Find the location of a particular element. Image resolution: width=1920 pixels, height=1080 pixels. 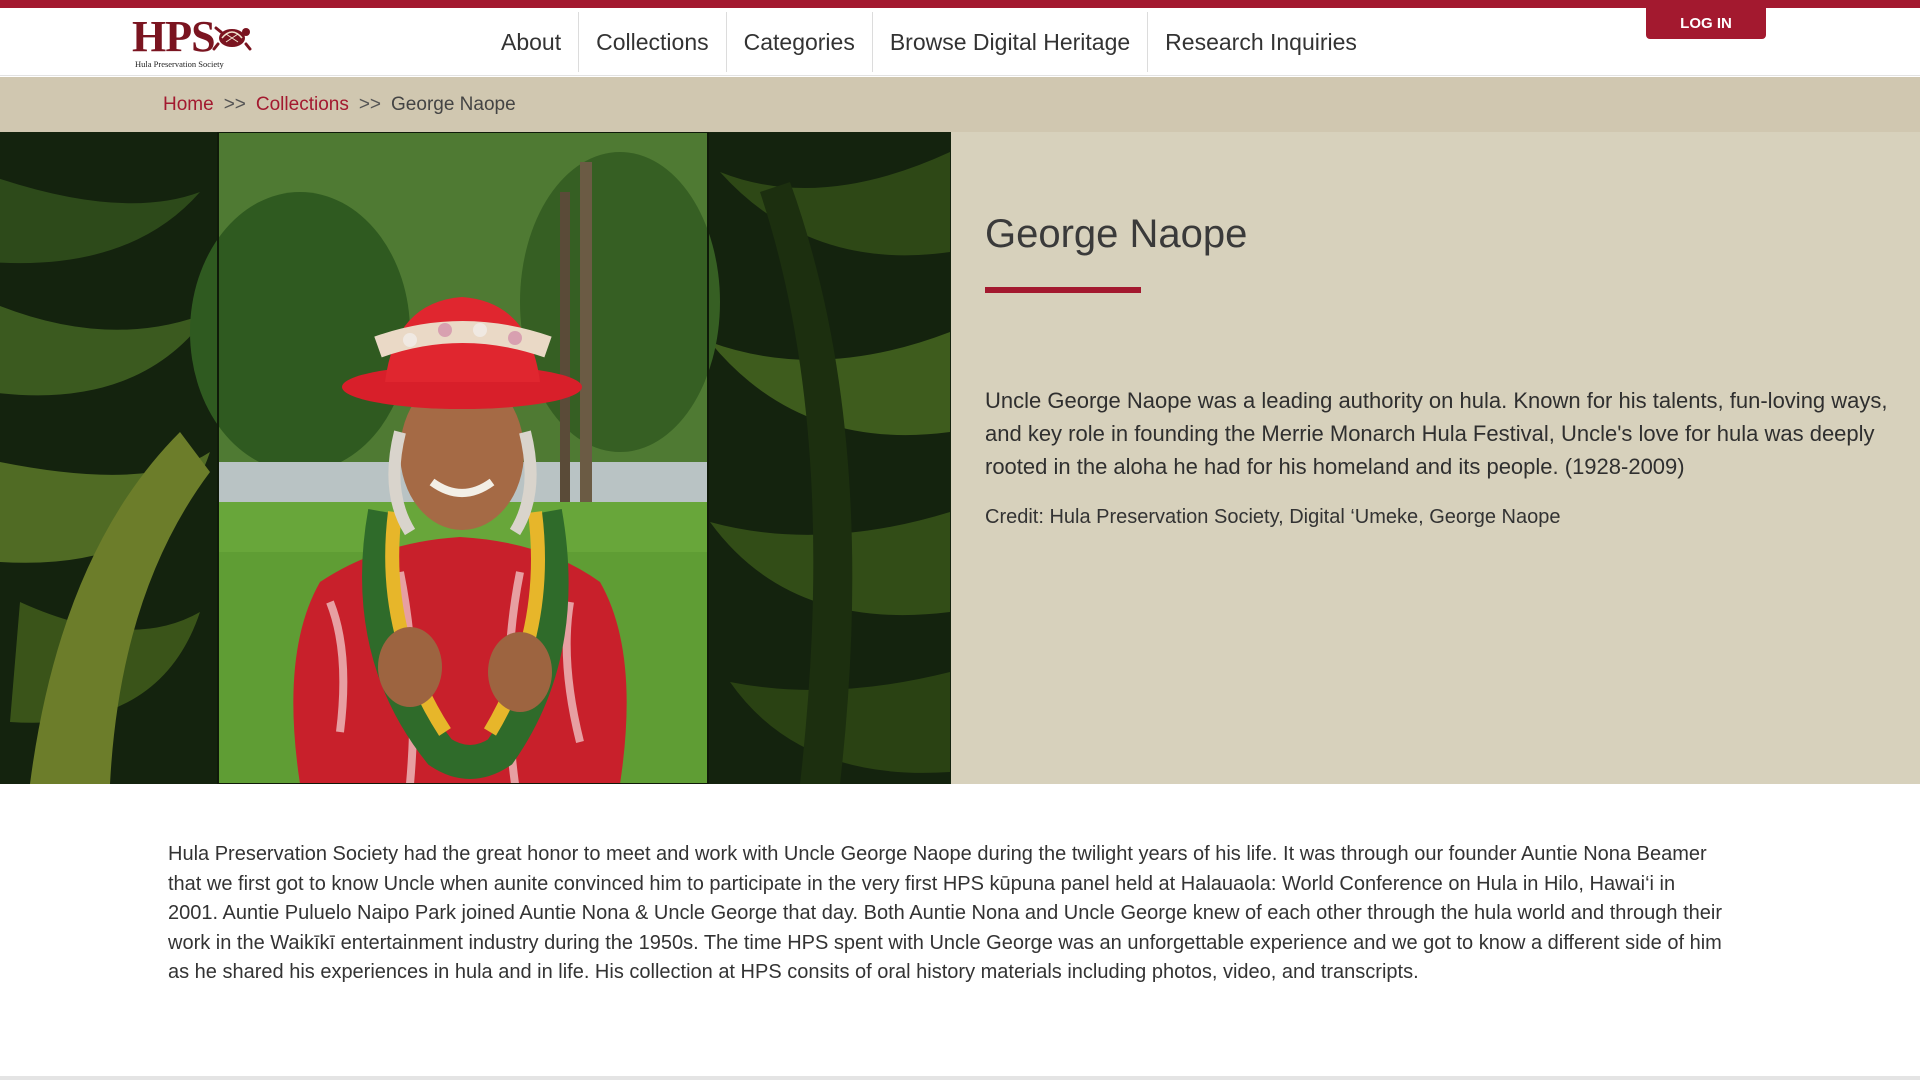

nav-collections: Collections is located at coordinates (652, 42).